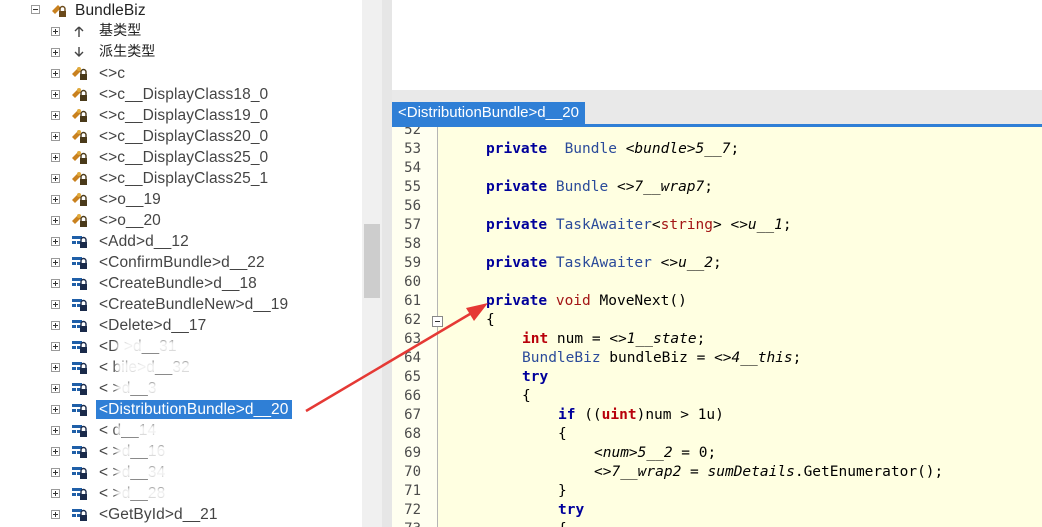 The width and height of the screenshot is (1042, 527). I want to click on tree-item-label: <>c, so click(112, 73).